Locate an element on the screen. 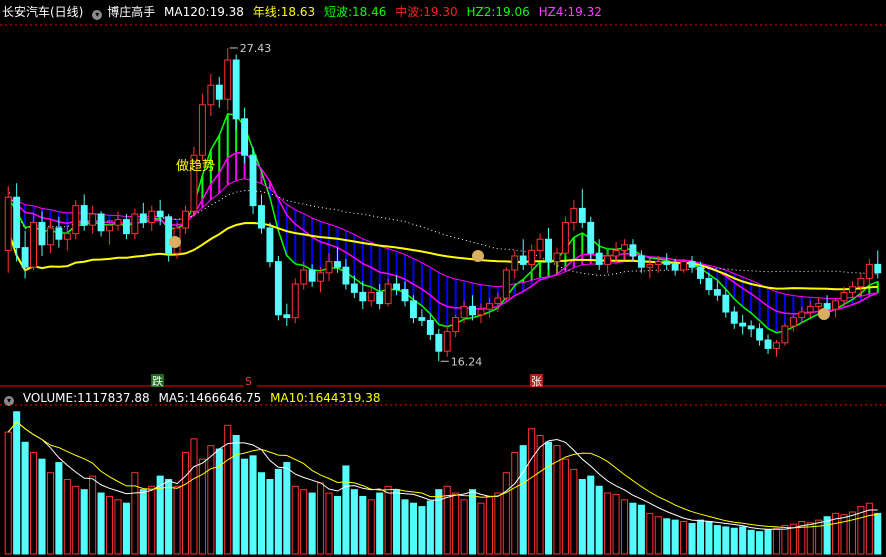 Image resolution: width=886 pixels, height=557 pixels. low-price-label: 16.24 is located at coordinates (467, 361).